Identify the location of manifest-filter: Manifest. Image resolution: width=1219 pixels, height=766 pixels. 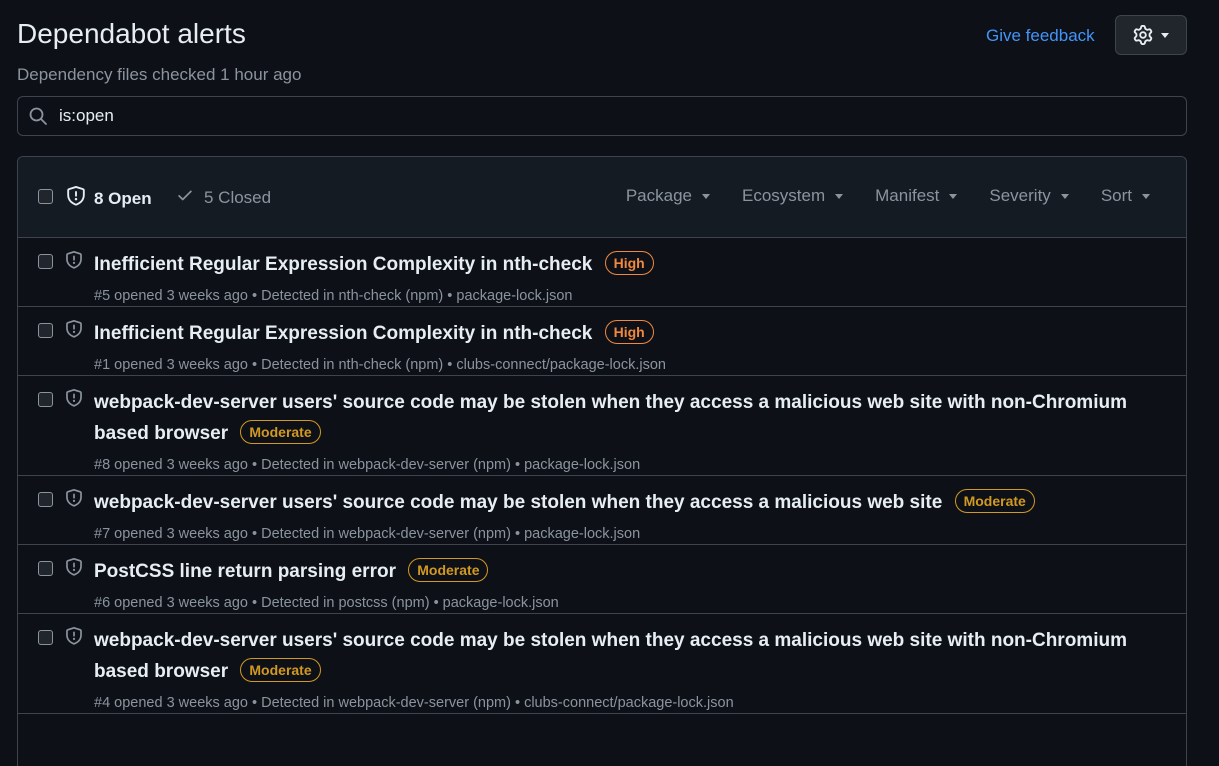
(916, 196).